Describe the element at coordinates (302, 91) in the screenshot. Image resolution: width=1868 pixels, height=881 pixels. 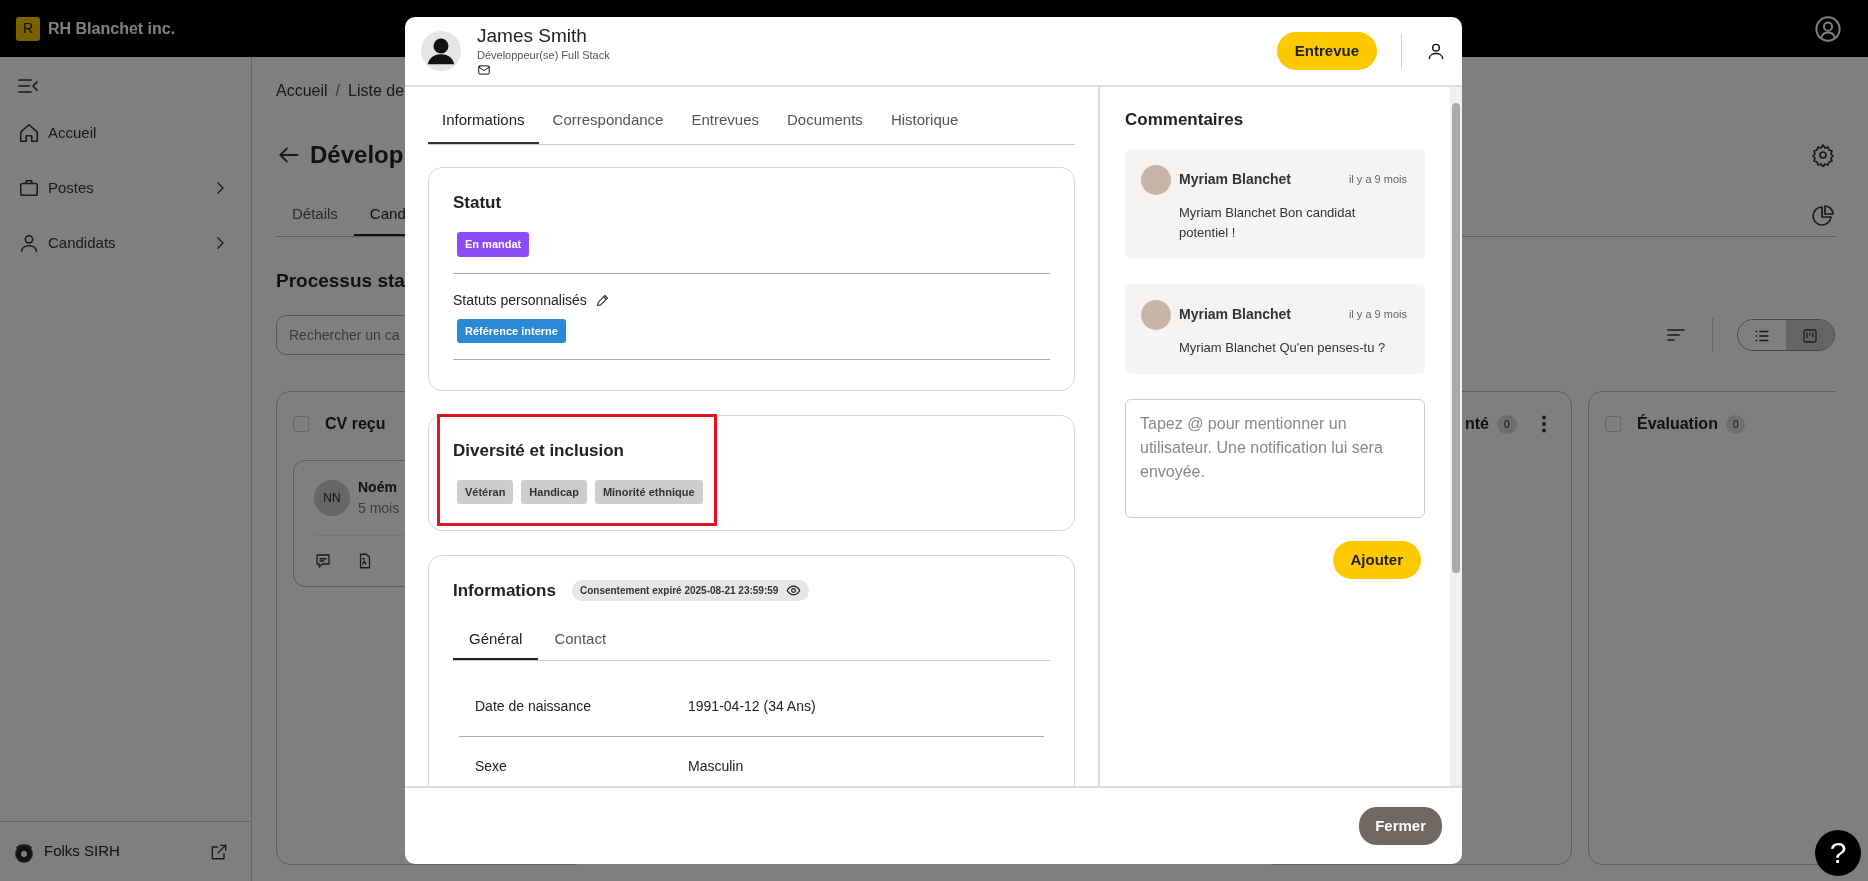
I see `breadcrumb-item: Accueil` at that location.